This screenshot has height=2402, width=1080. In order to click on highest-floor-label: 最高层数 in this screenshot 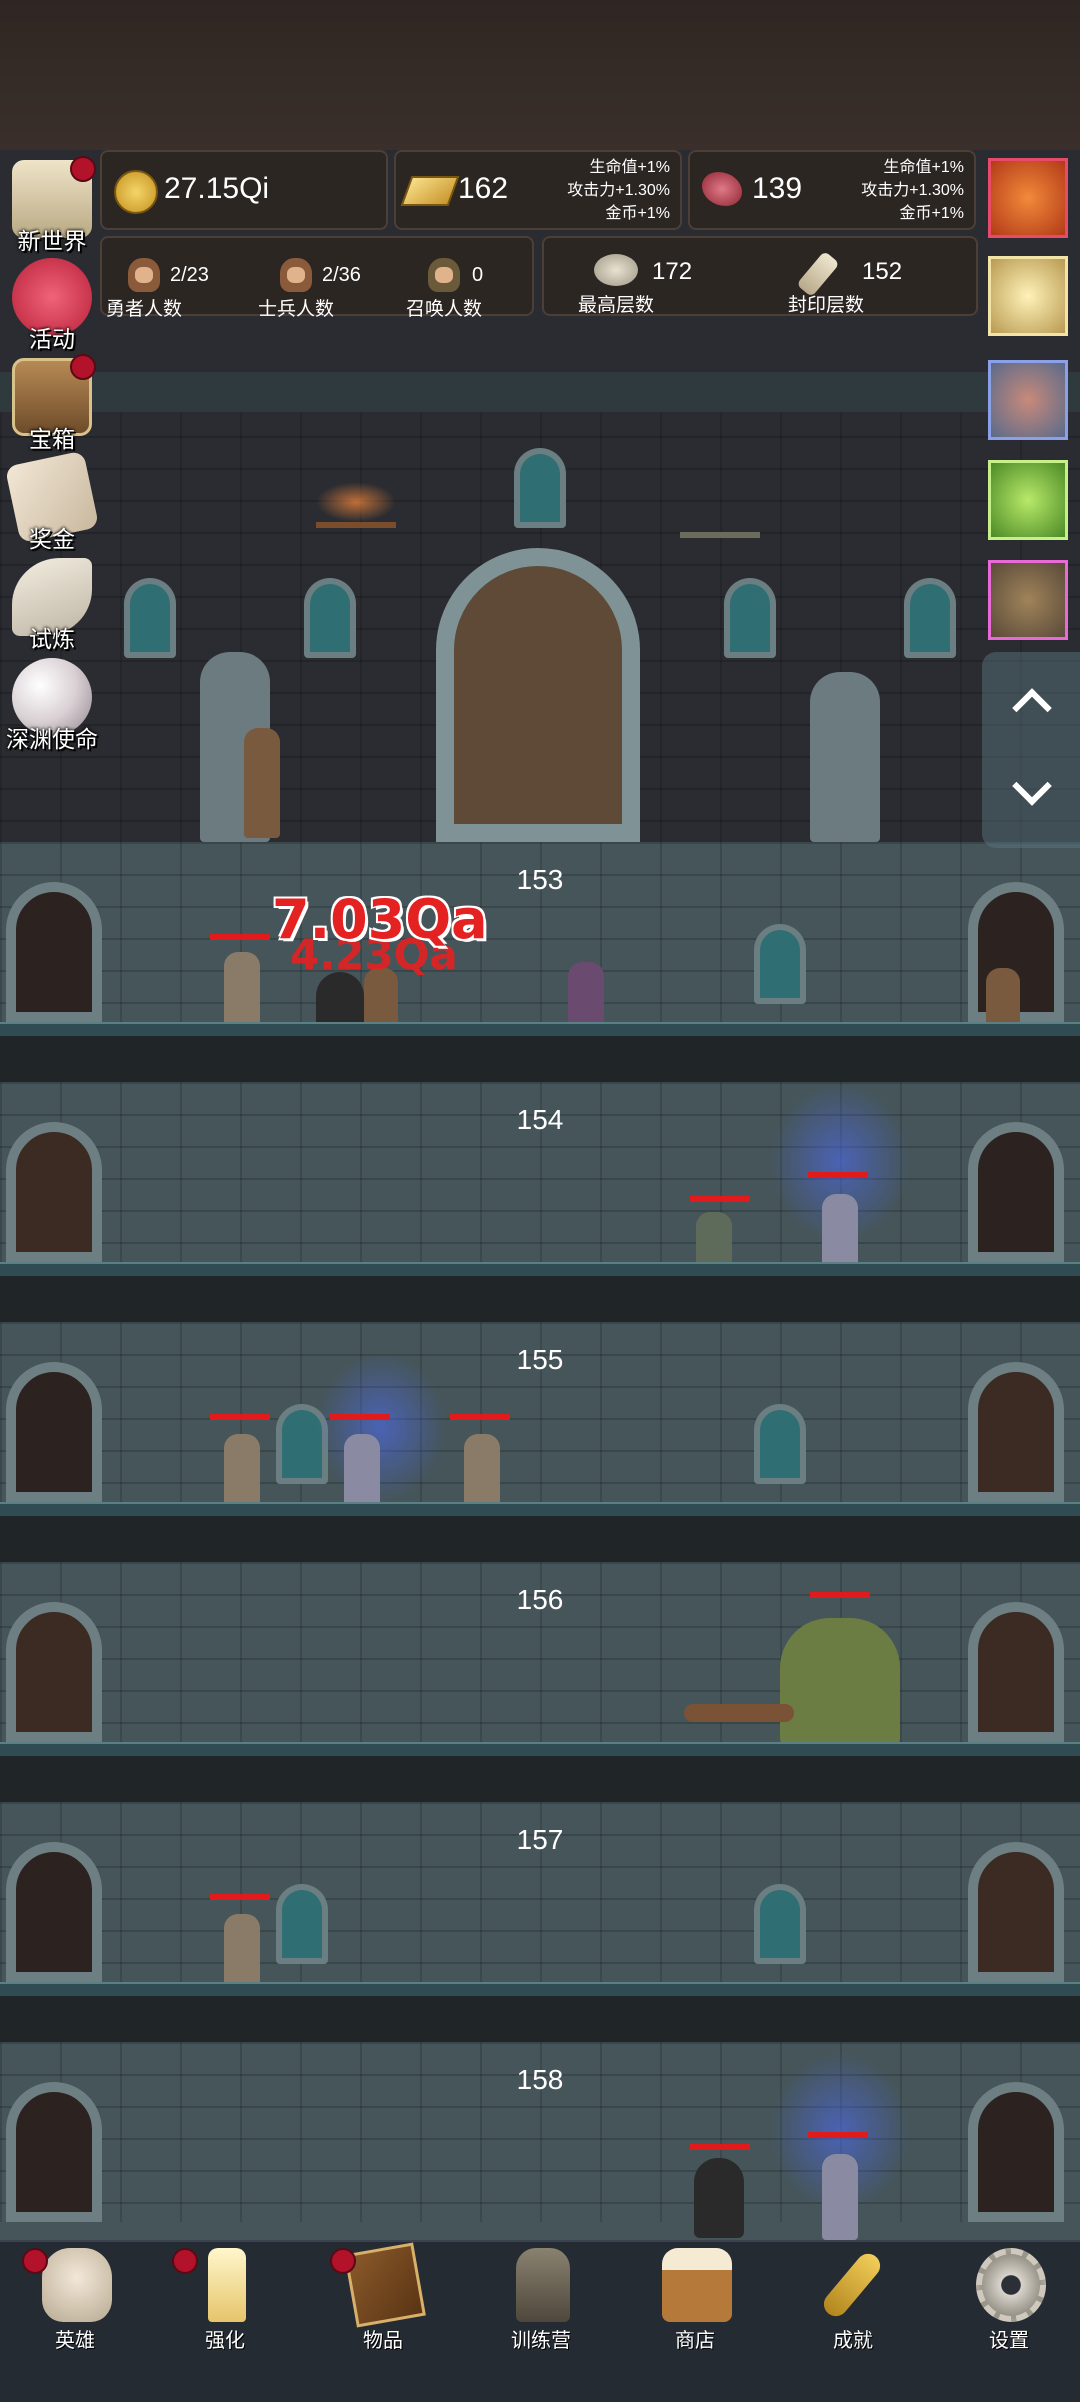, I will do `click(616, 305)`.